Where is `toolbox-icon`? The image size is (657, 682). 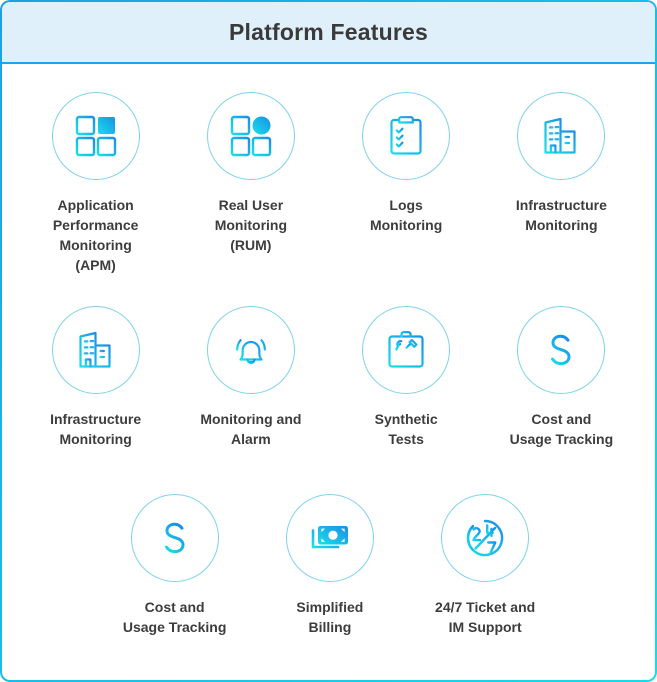 toolbox-icon is located at coordinates (406, 349).